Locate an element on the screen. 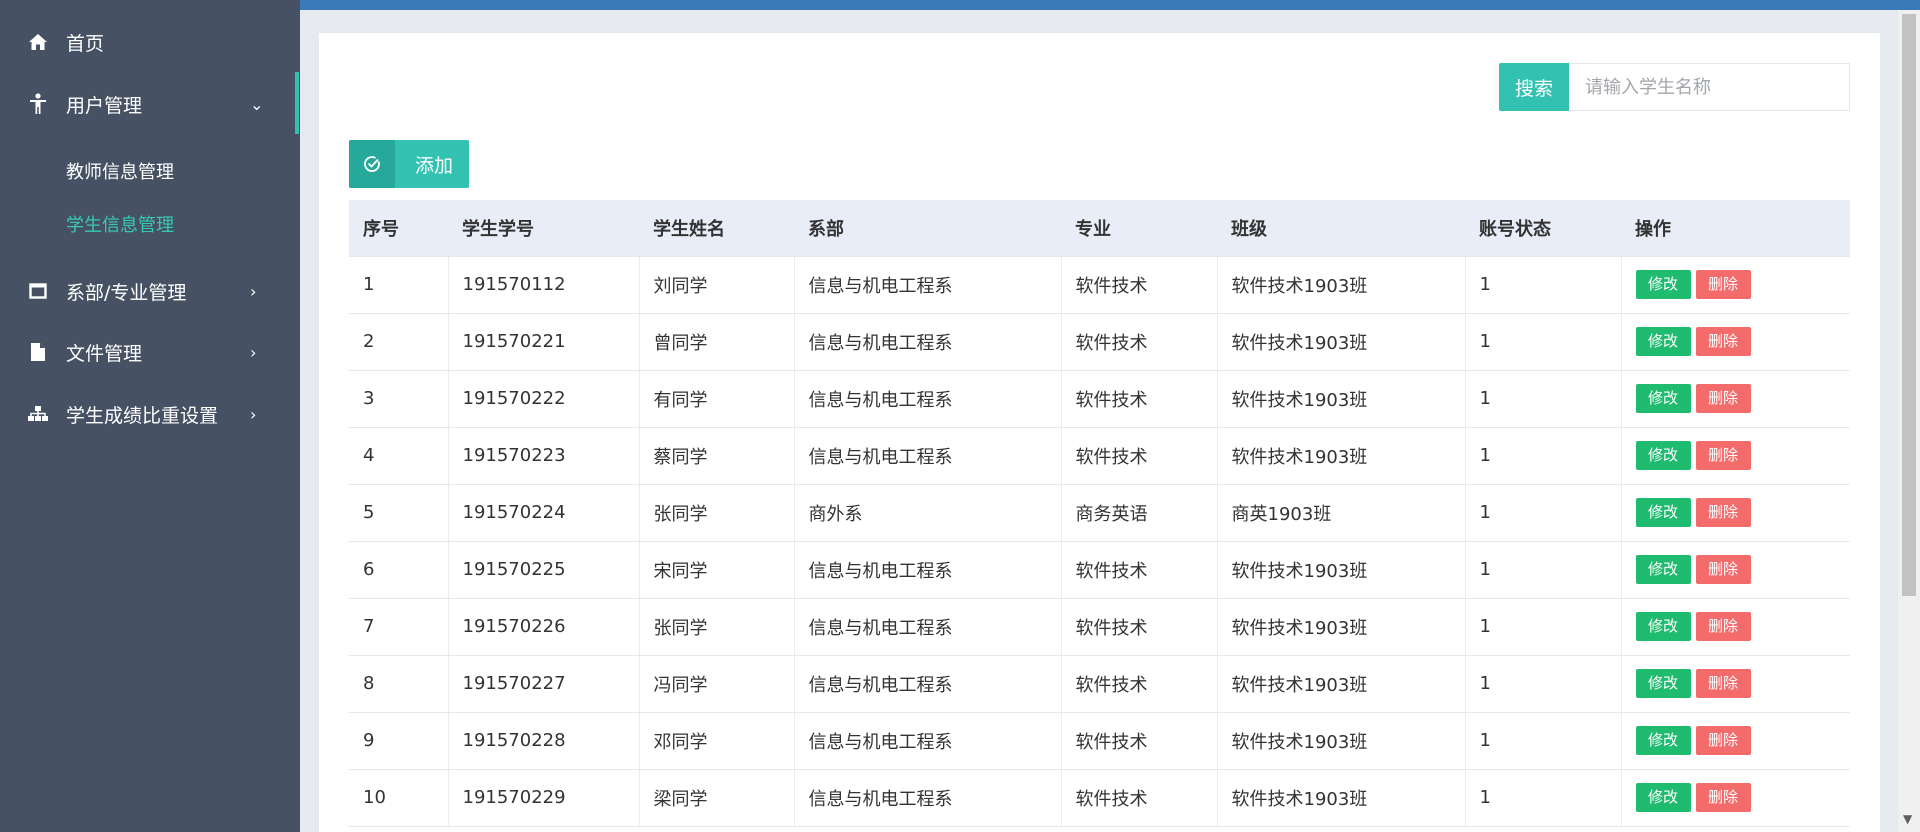 The width and height of the screenshot is (1920, 832). sidebar-item-label: 文件管理 is located at coordinates (104, 353).